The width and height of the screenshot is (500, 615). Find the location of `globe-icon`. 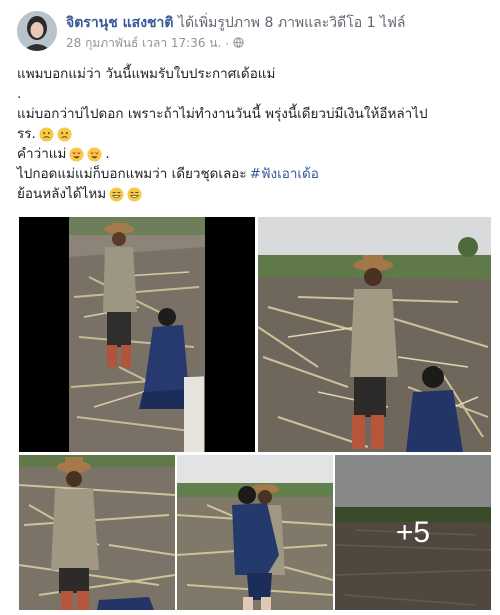

globe-icon is located at coordinates (238, 43).